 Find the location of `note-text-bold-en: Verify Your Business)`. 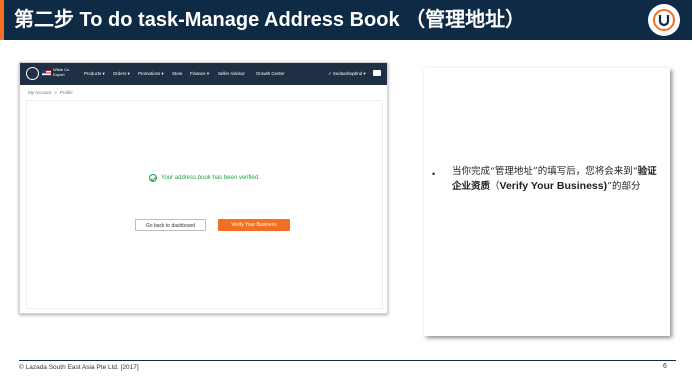

note-text-bold-en: Verify Your Business) is located at coordinates (553, 186).